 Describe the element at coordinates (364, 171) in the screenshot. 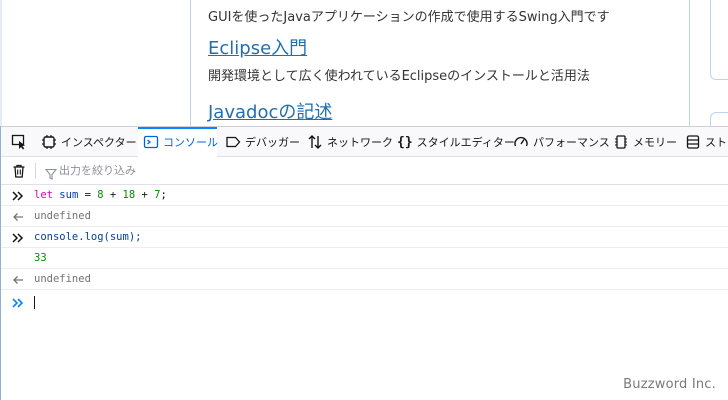

I see `console-filter-bar` at that location.